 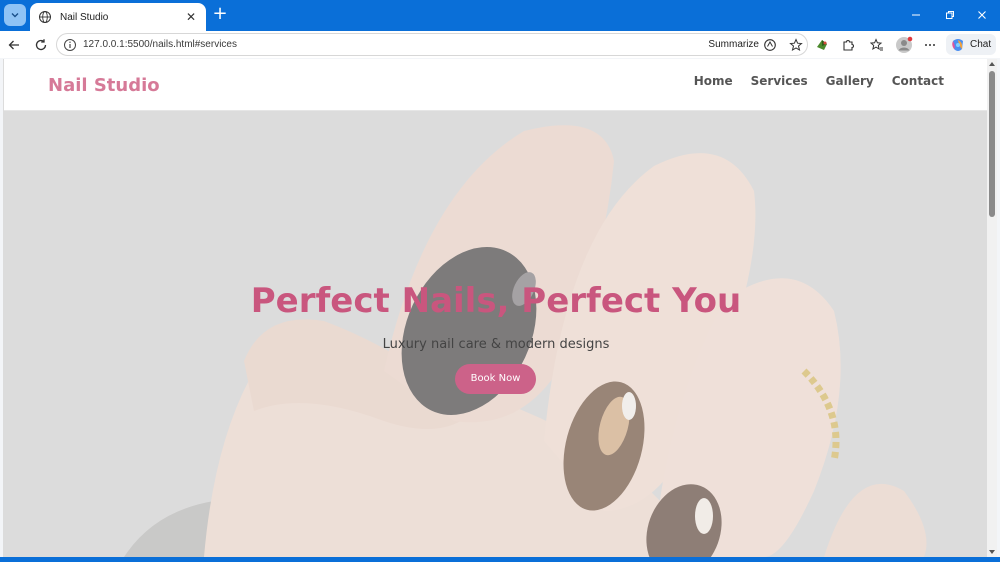 I want to click on puzzle-icon, so click(x=848, y=45).